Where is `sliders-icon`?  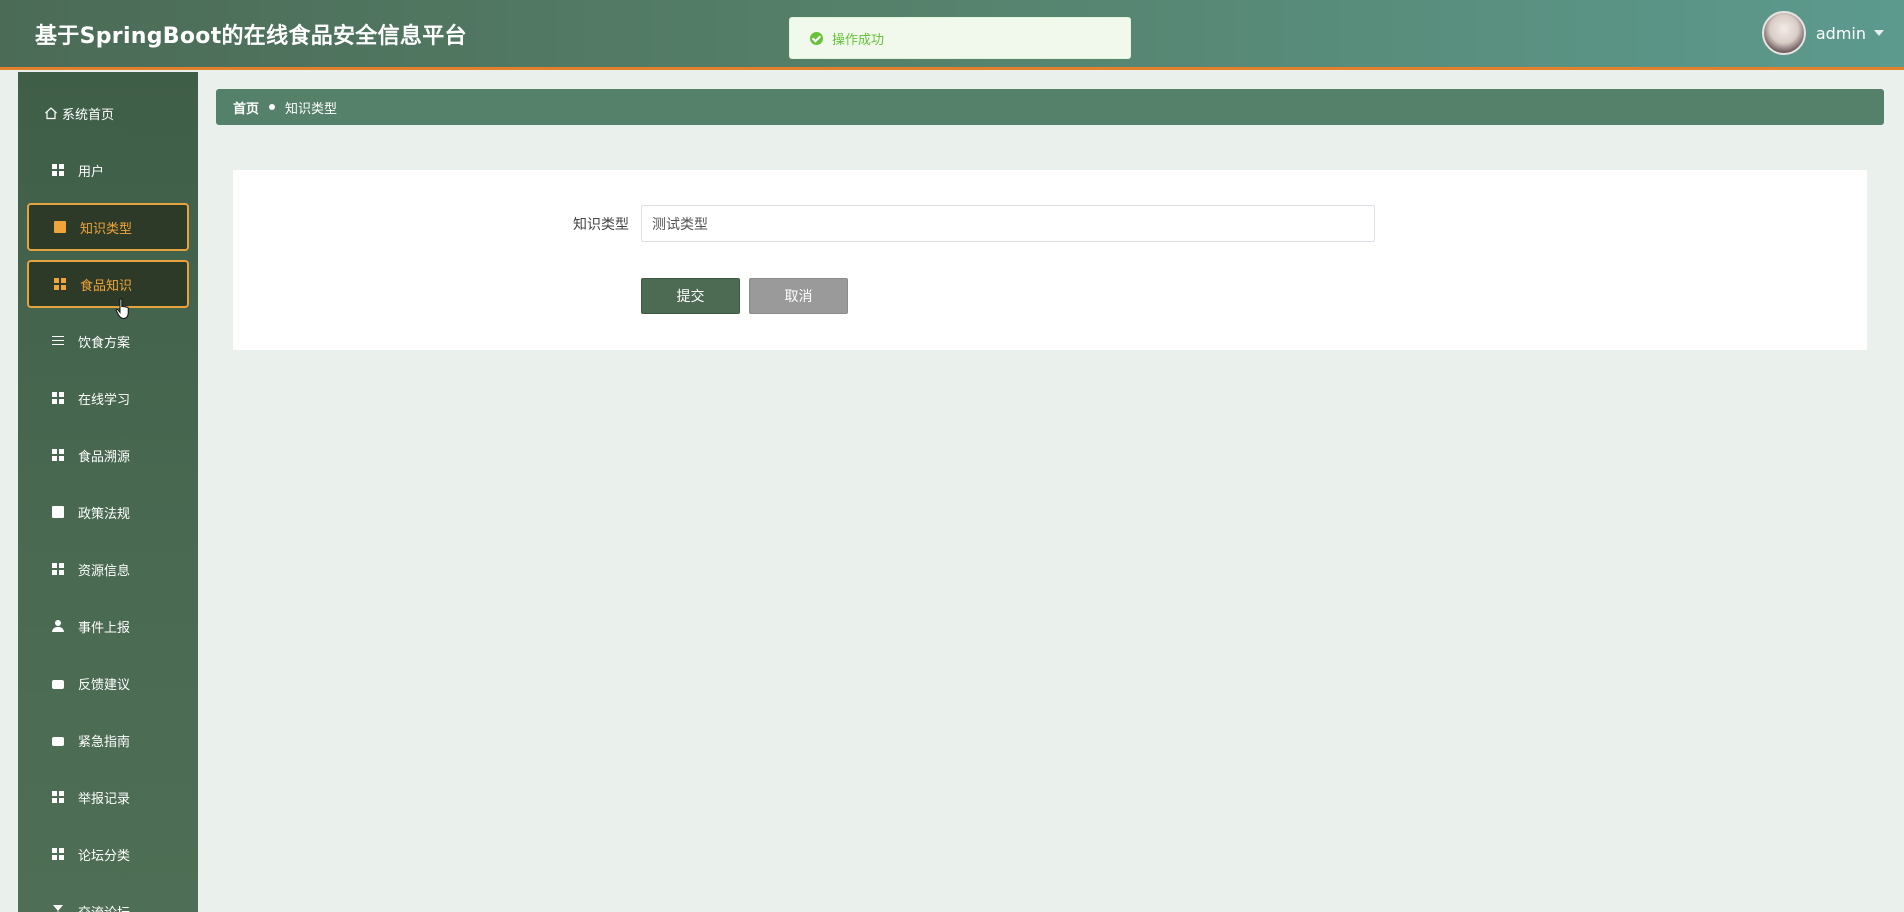
sliders-icon is located at coordinates (58, 341).